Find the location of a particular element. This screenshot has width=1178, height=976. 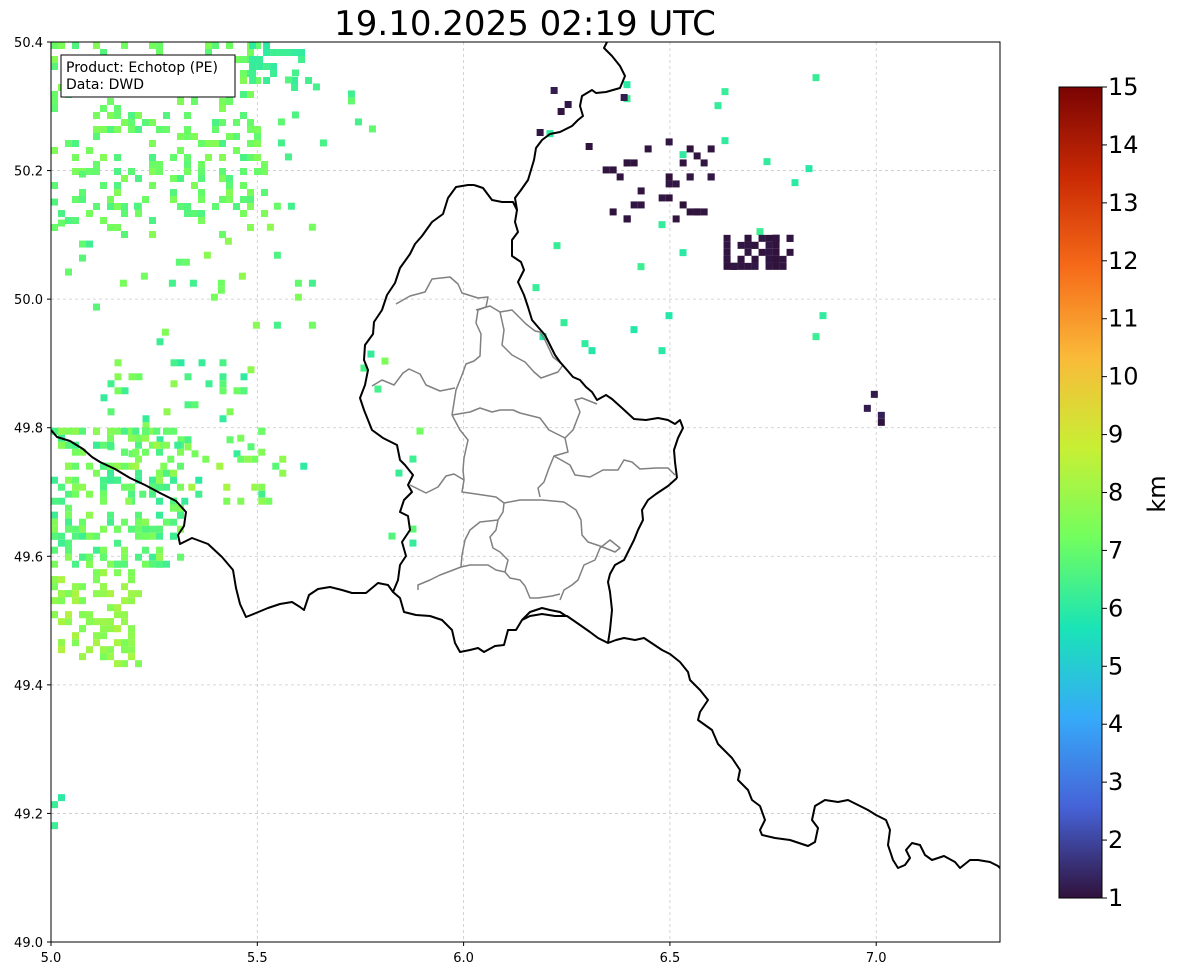

colorbar-tick-label: 4 is located at coordinates (1115, 724).